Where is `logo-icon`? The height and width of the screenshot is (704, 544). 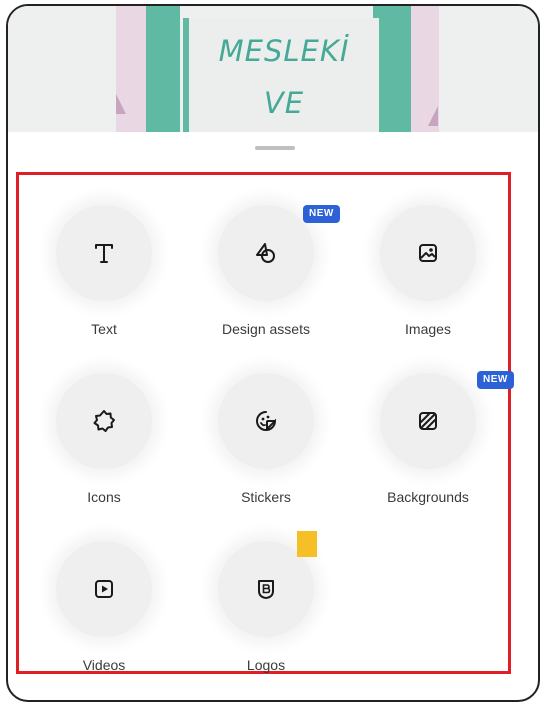
logo-icon is located at coordinates (266, 589).